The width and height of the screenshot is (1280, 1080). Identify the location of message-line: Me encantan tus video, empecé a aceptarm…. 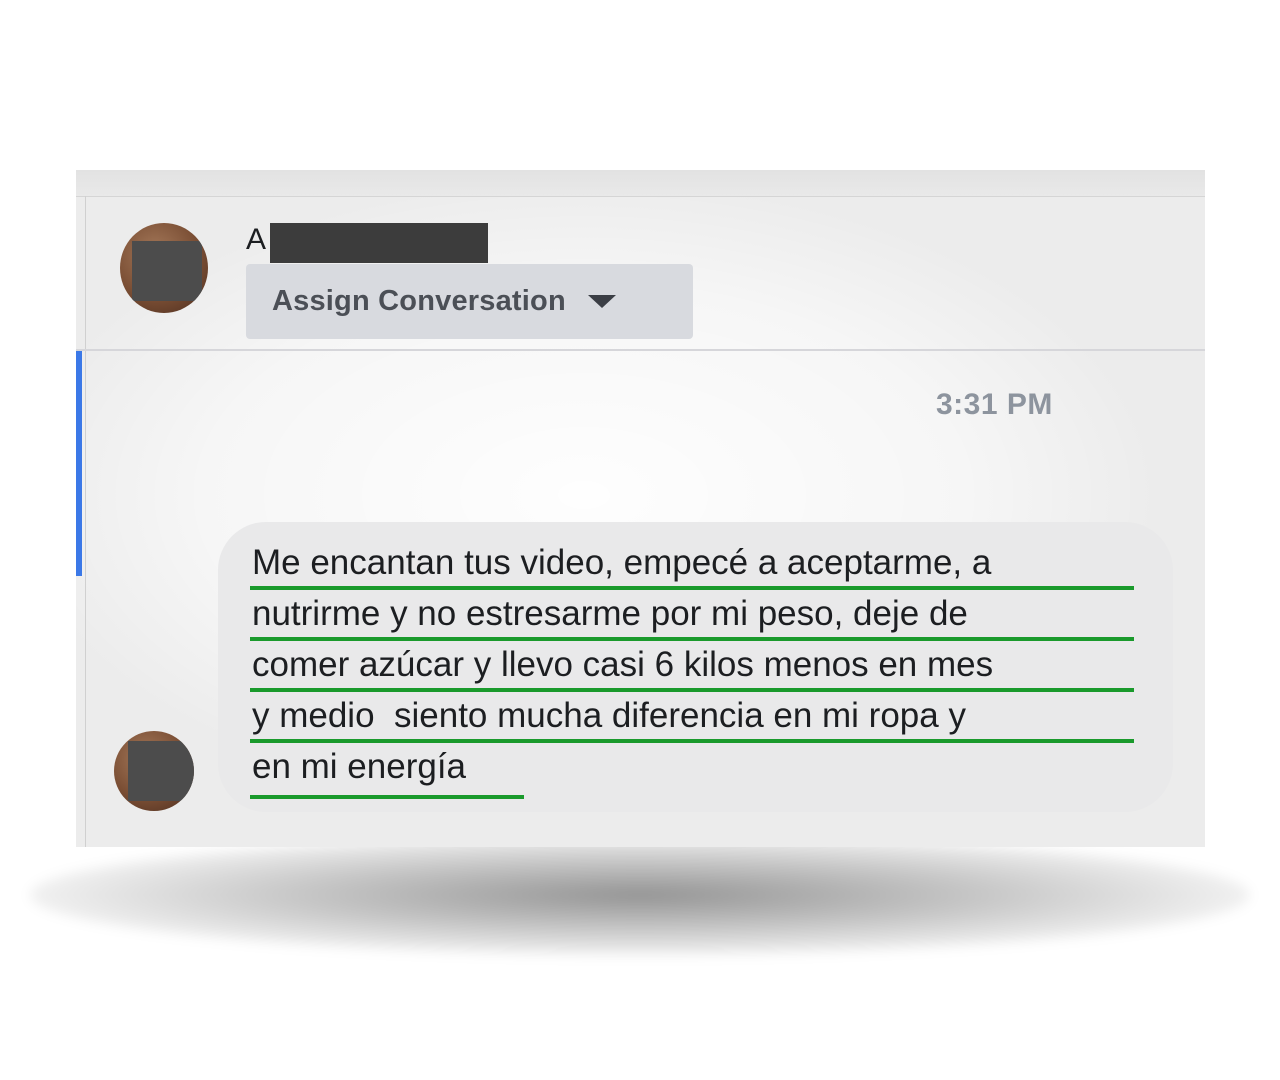
(622, 562).